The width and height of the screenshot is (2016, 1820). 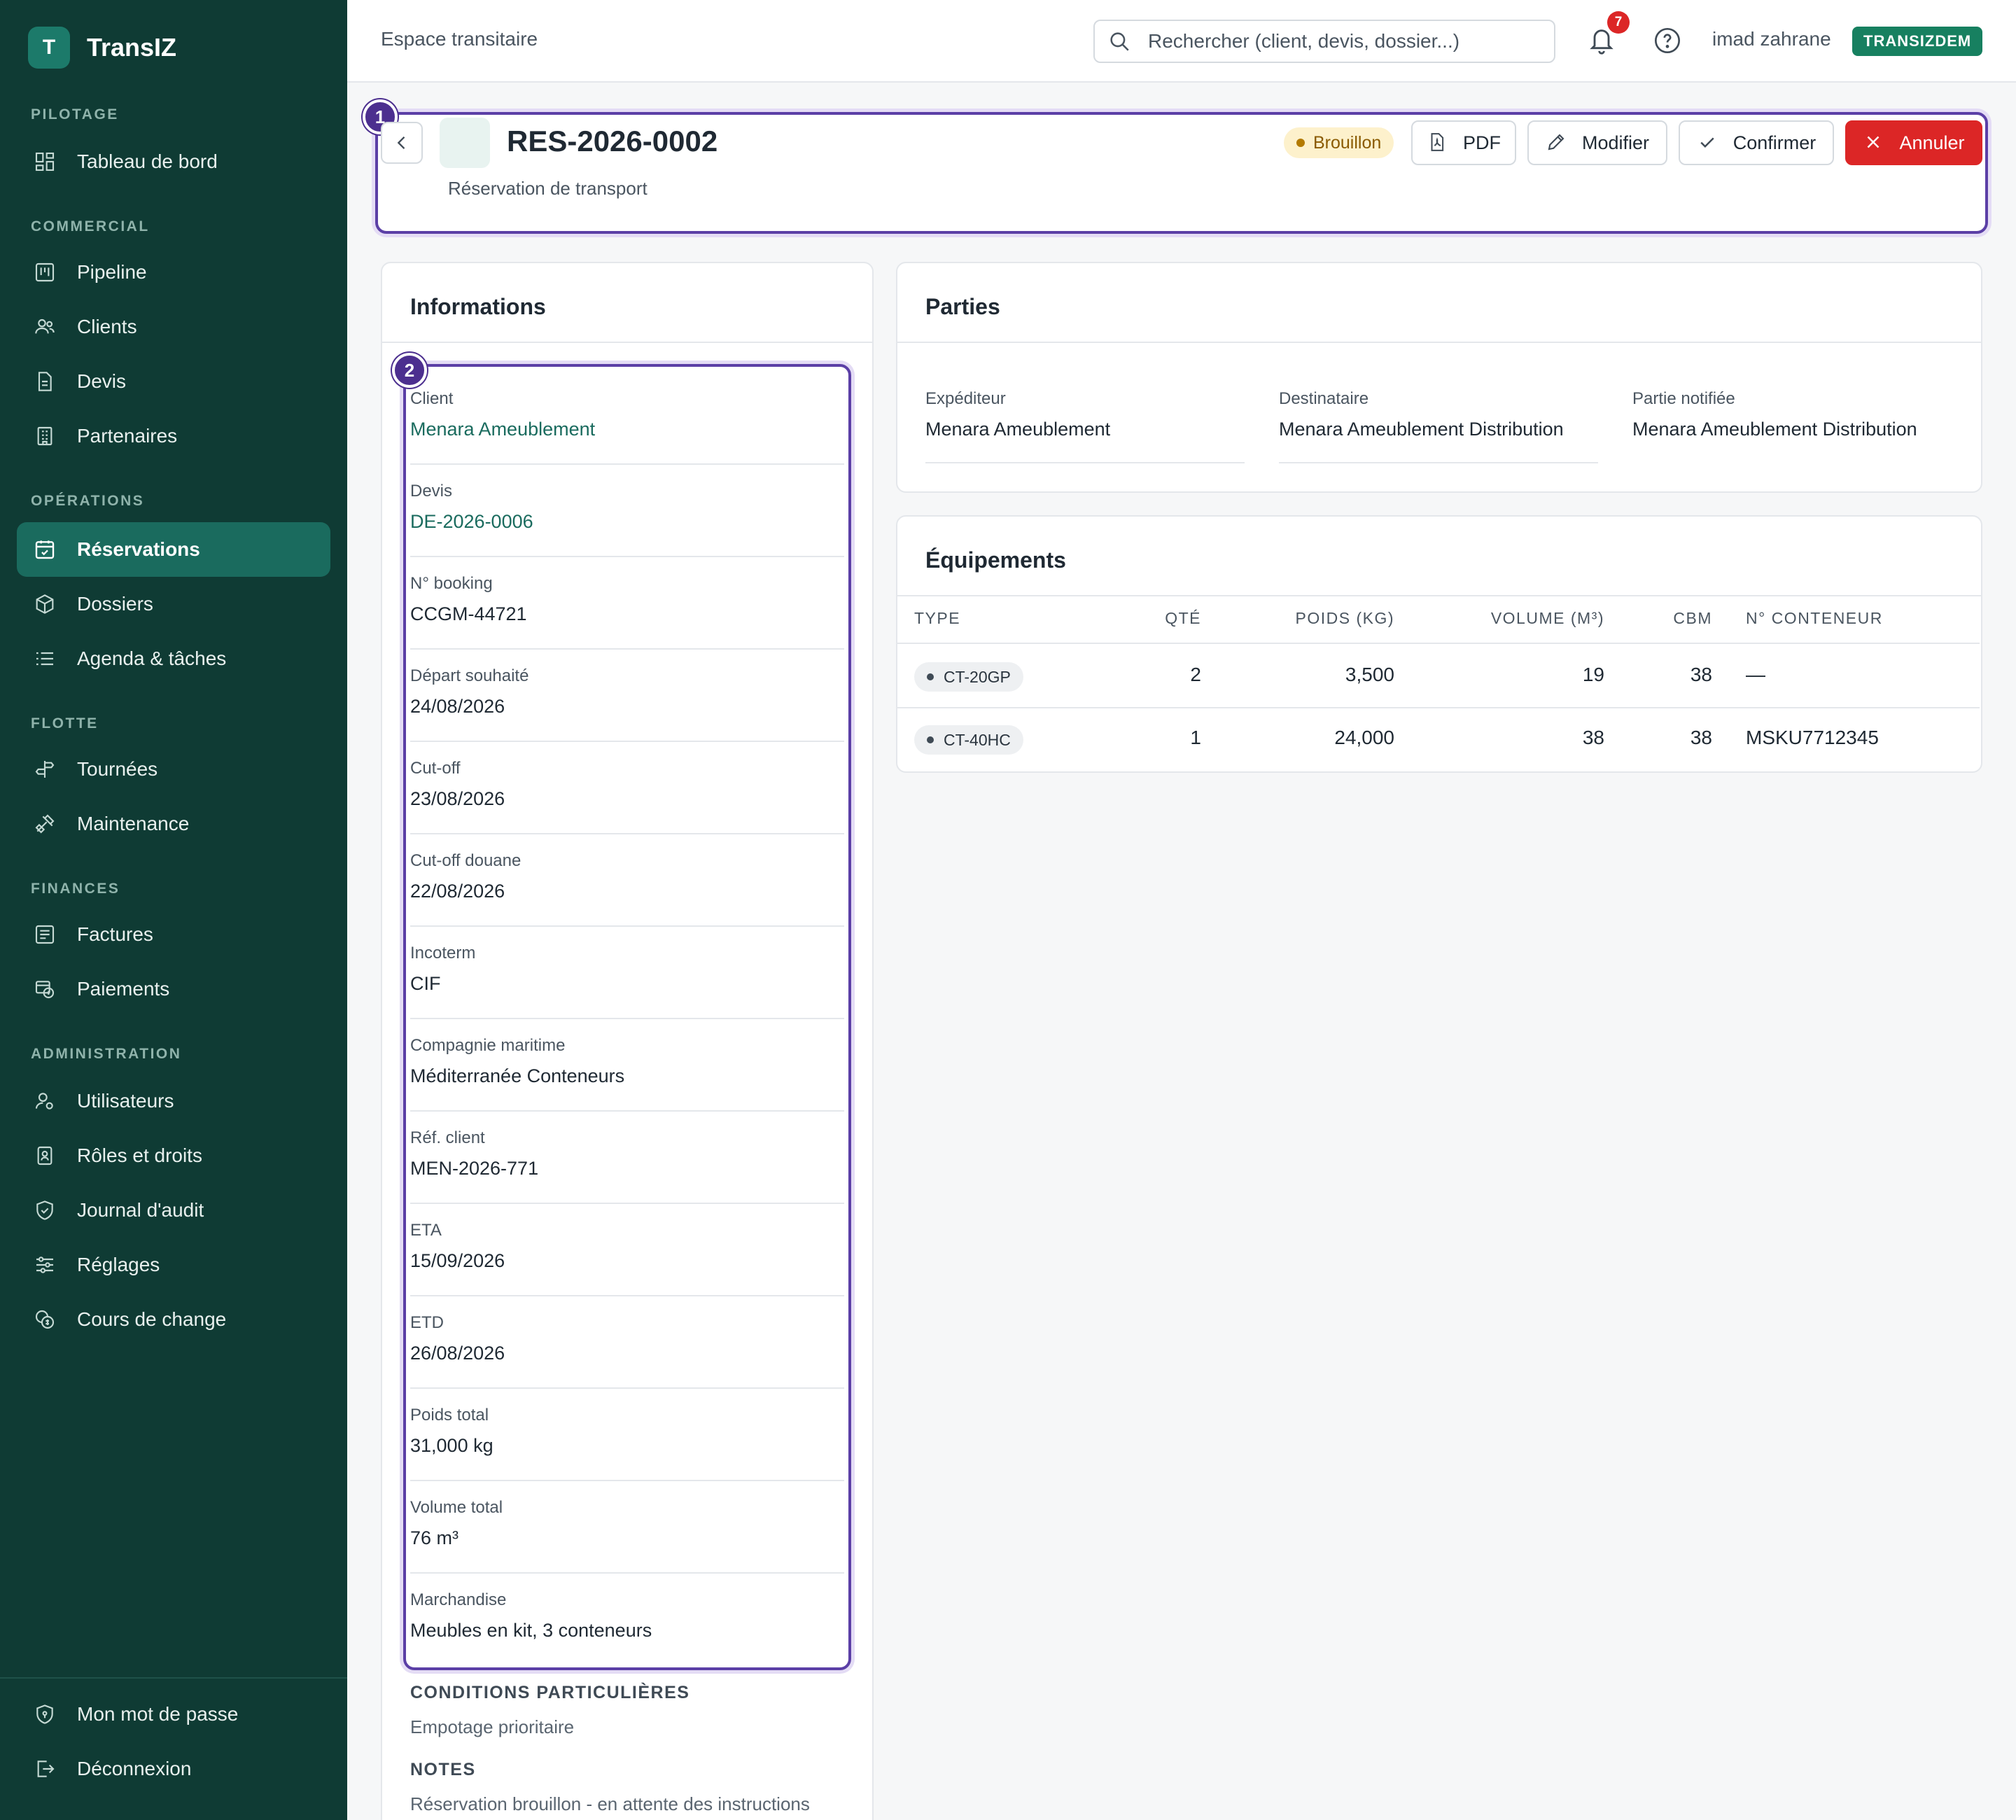 I want to click on devis-link: DE-2026-0006, so click(x=471, y=522).